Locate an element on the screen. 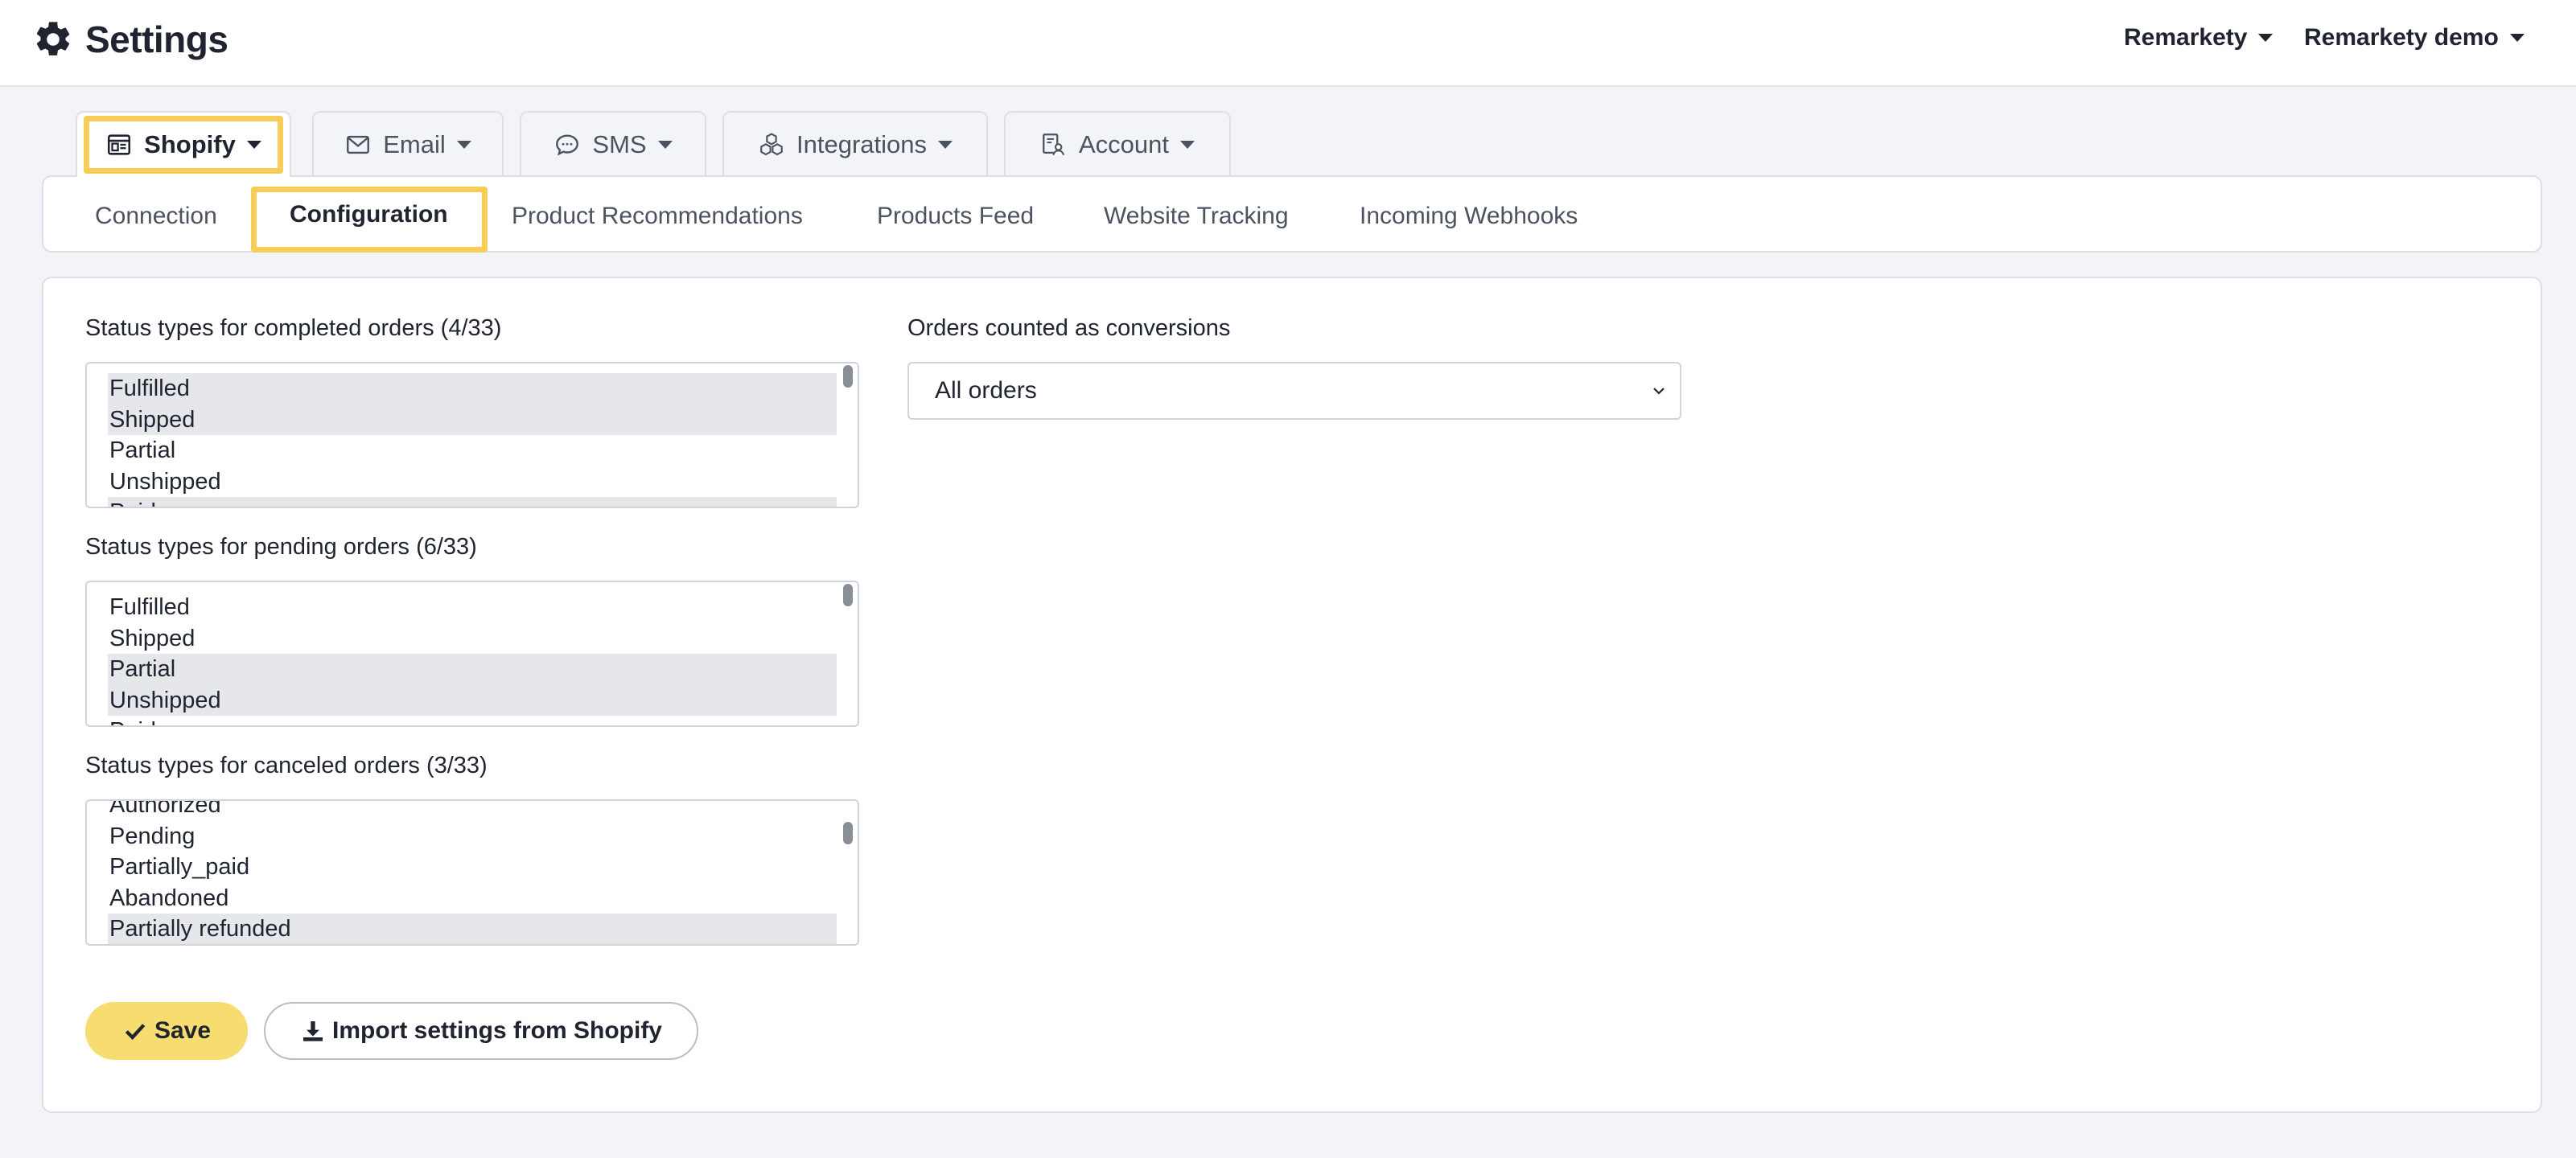  cubes-icon is located at coordinates (771, 144).